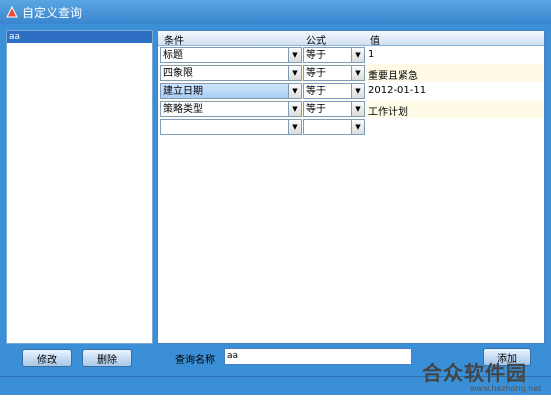 This screenshot has width=551, height=402. What do you see at coordinates (52, 13) in the screenshot?
I see `window-title: 自定义查询` at bounding box center [52, 13].